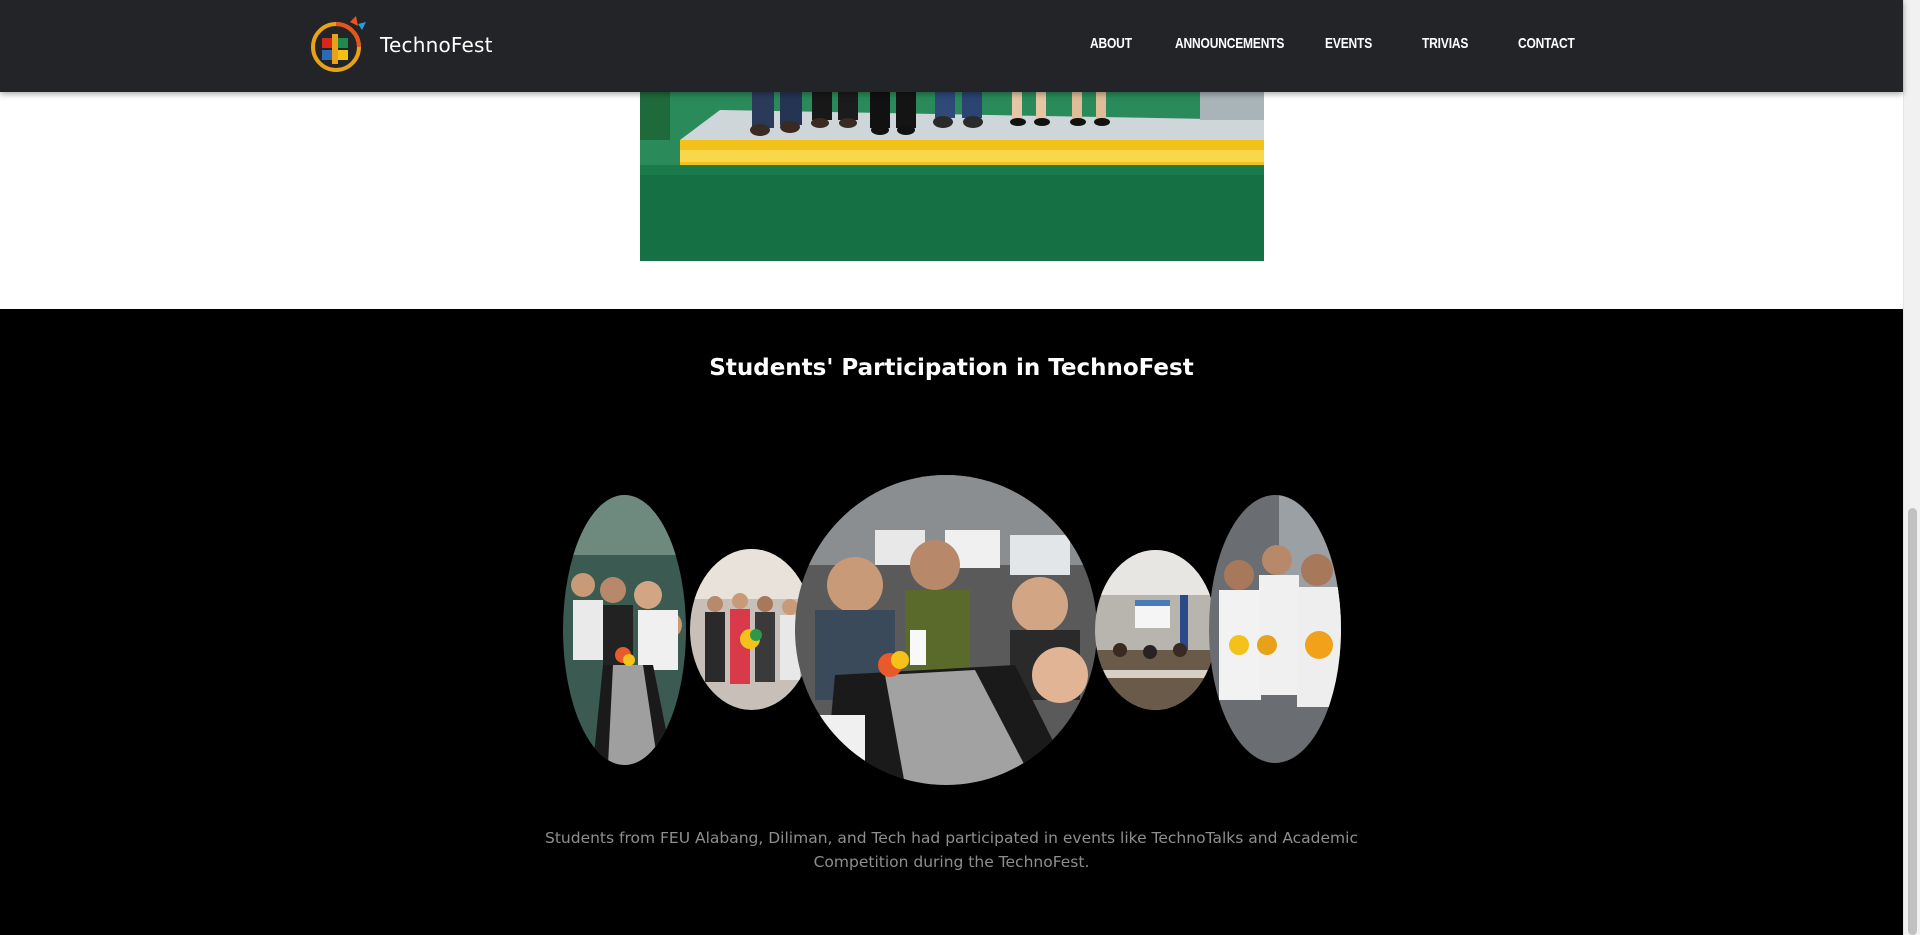  Describe the element at coordinates (1348, 43) in the screenshot. I see `nav-link-events: EVENTS` at that location.